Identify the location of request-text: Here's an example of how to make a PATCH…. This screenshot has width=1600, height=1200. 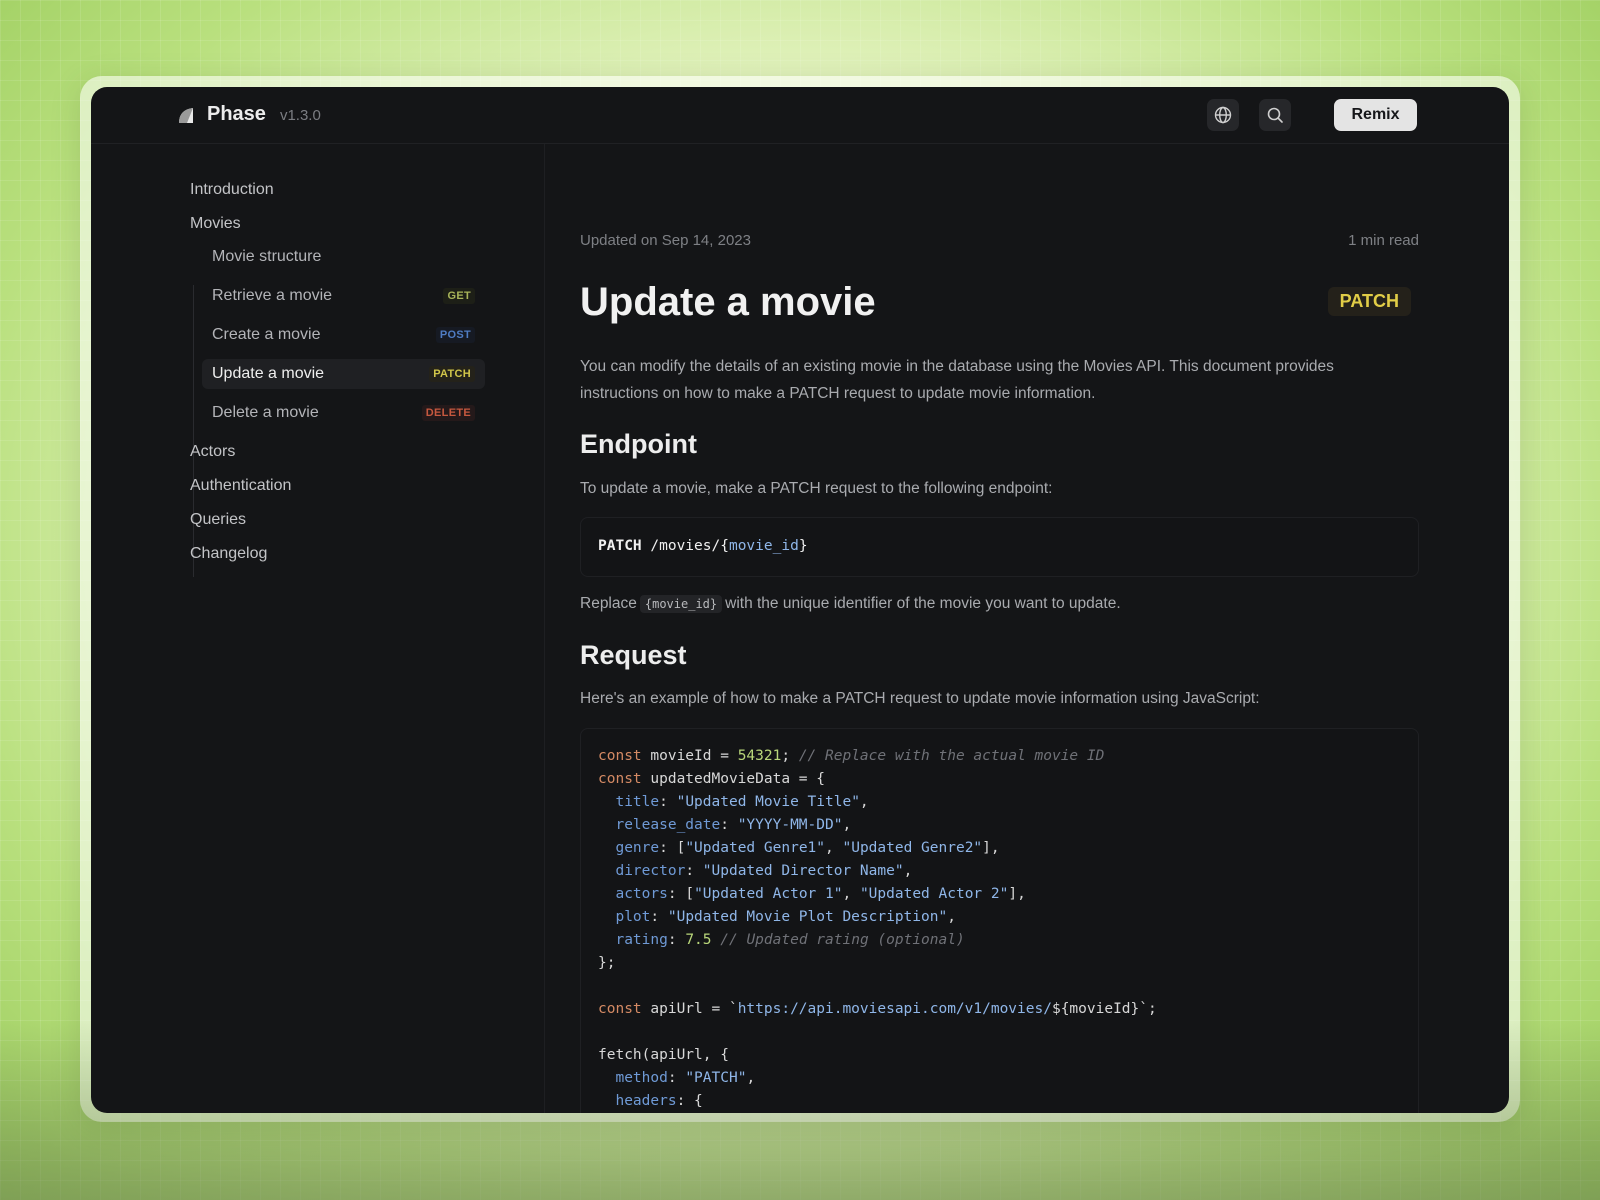
(920, 698).